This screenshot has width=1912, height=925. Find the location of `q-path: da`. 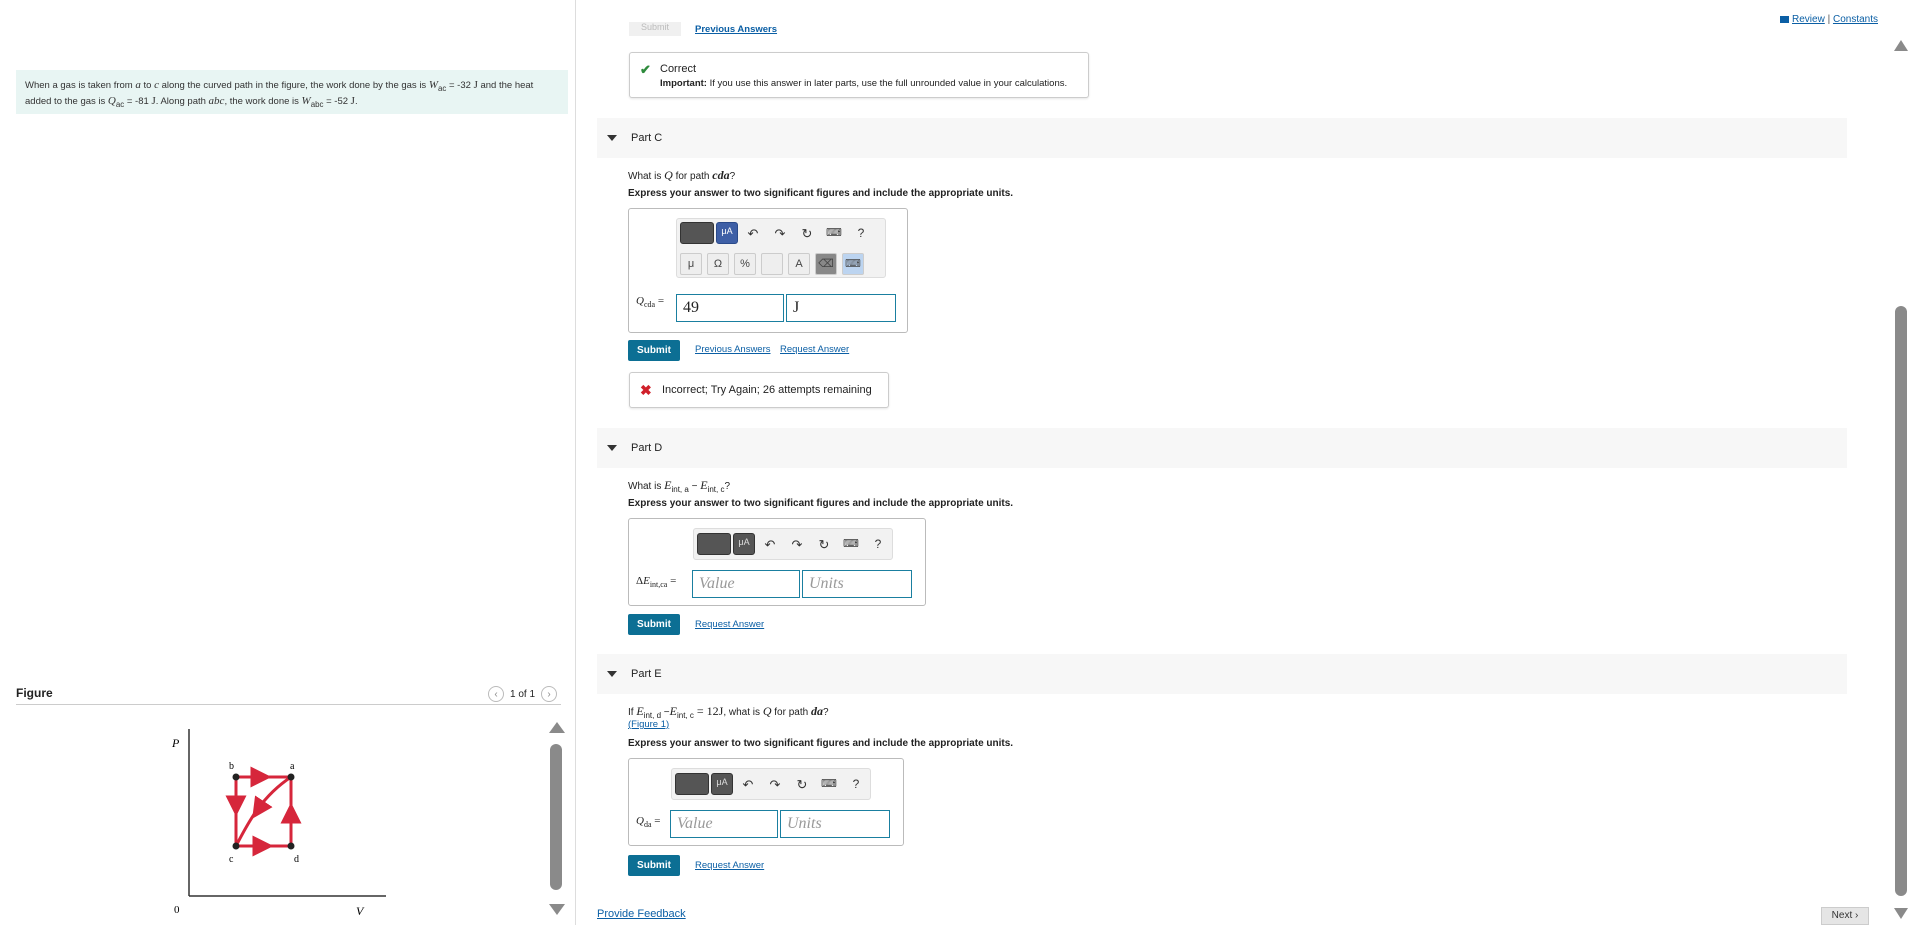

q-path: da is located at coordinates (816, 711).